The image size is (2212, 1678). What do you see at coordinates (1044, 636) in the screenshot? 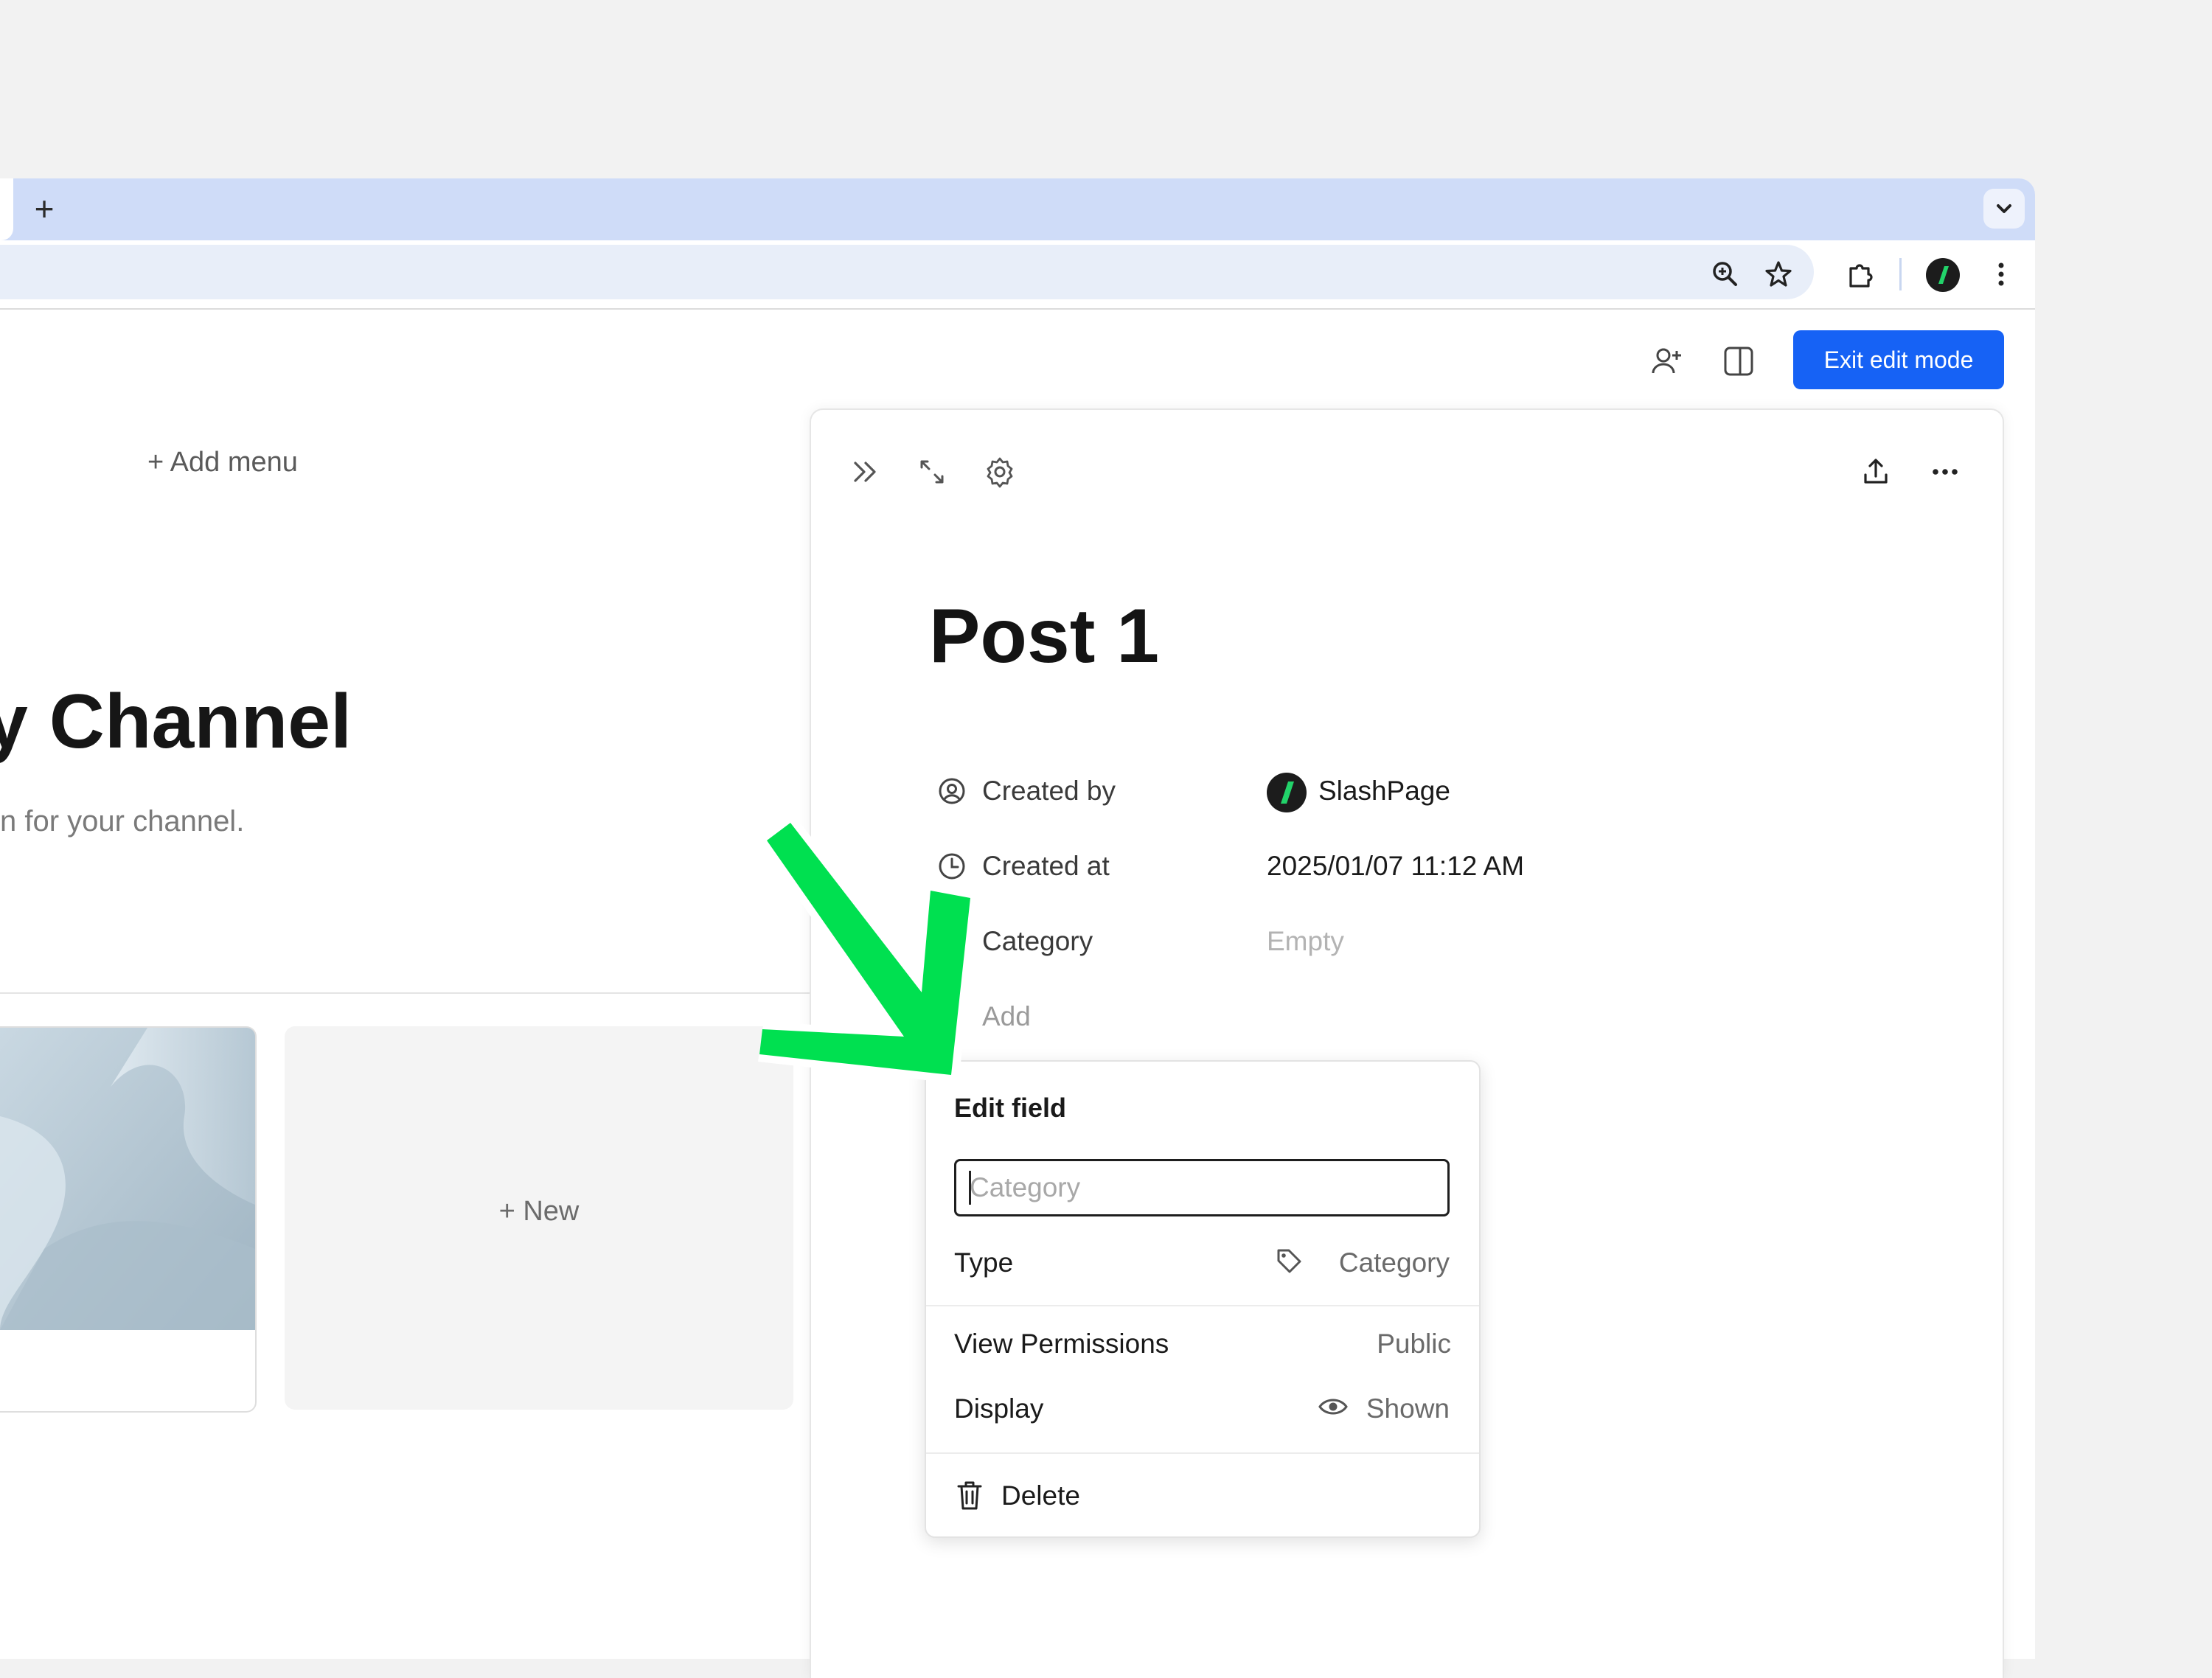
I see `post-title: Post 1` at bounding box center [1044, 636].